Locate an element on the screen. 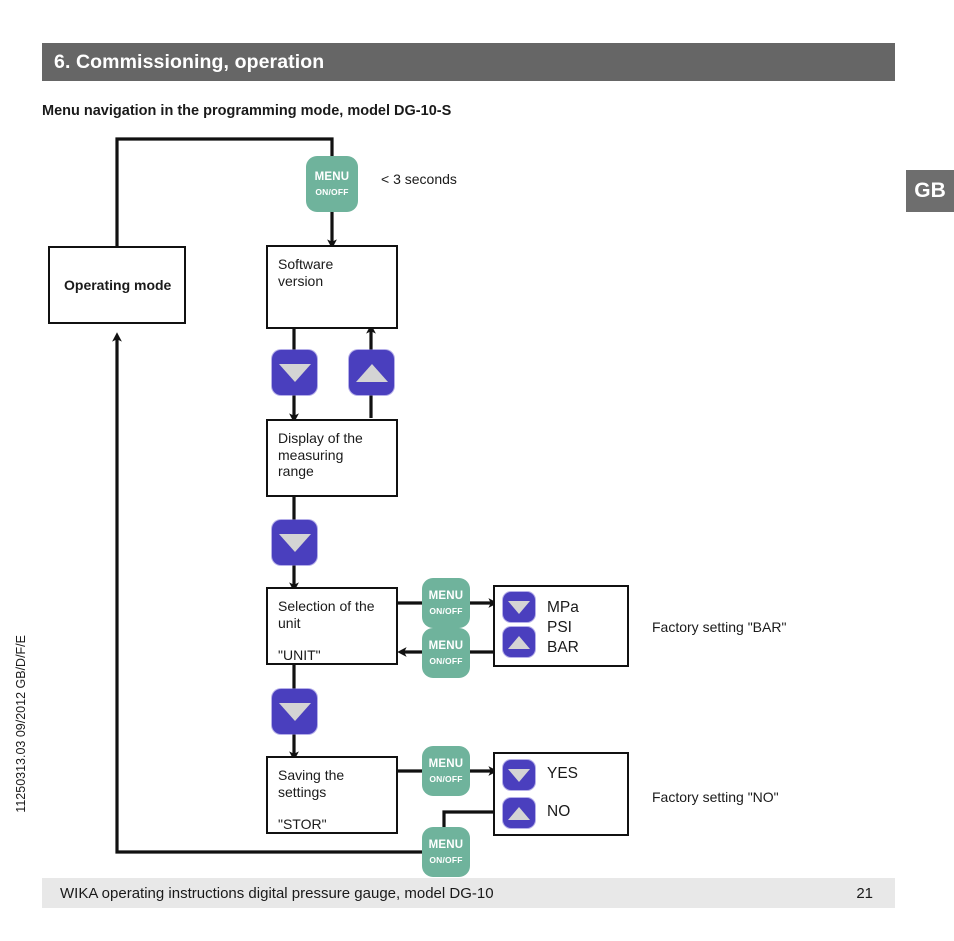  software-version-line1: Software is located at coordinates (306, 264).